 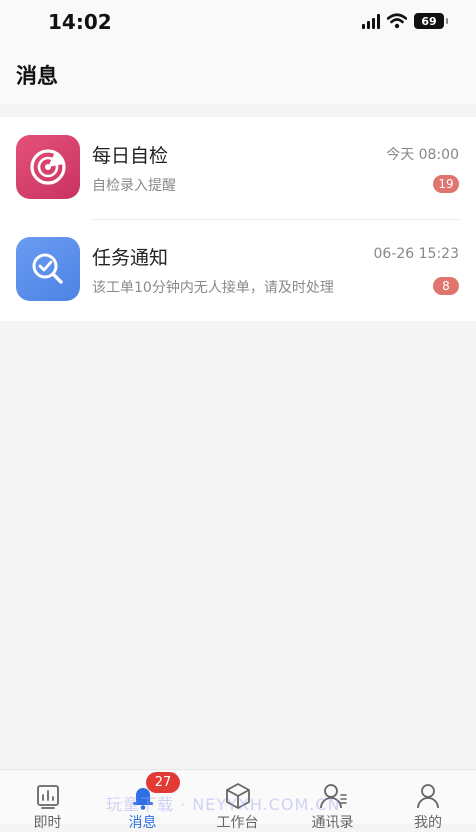 What do you see at coordinates (237, 823) in the screenshot?
I see `tab-label: 工作台` at bounding box center [237, 823].